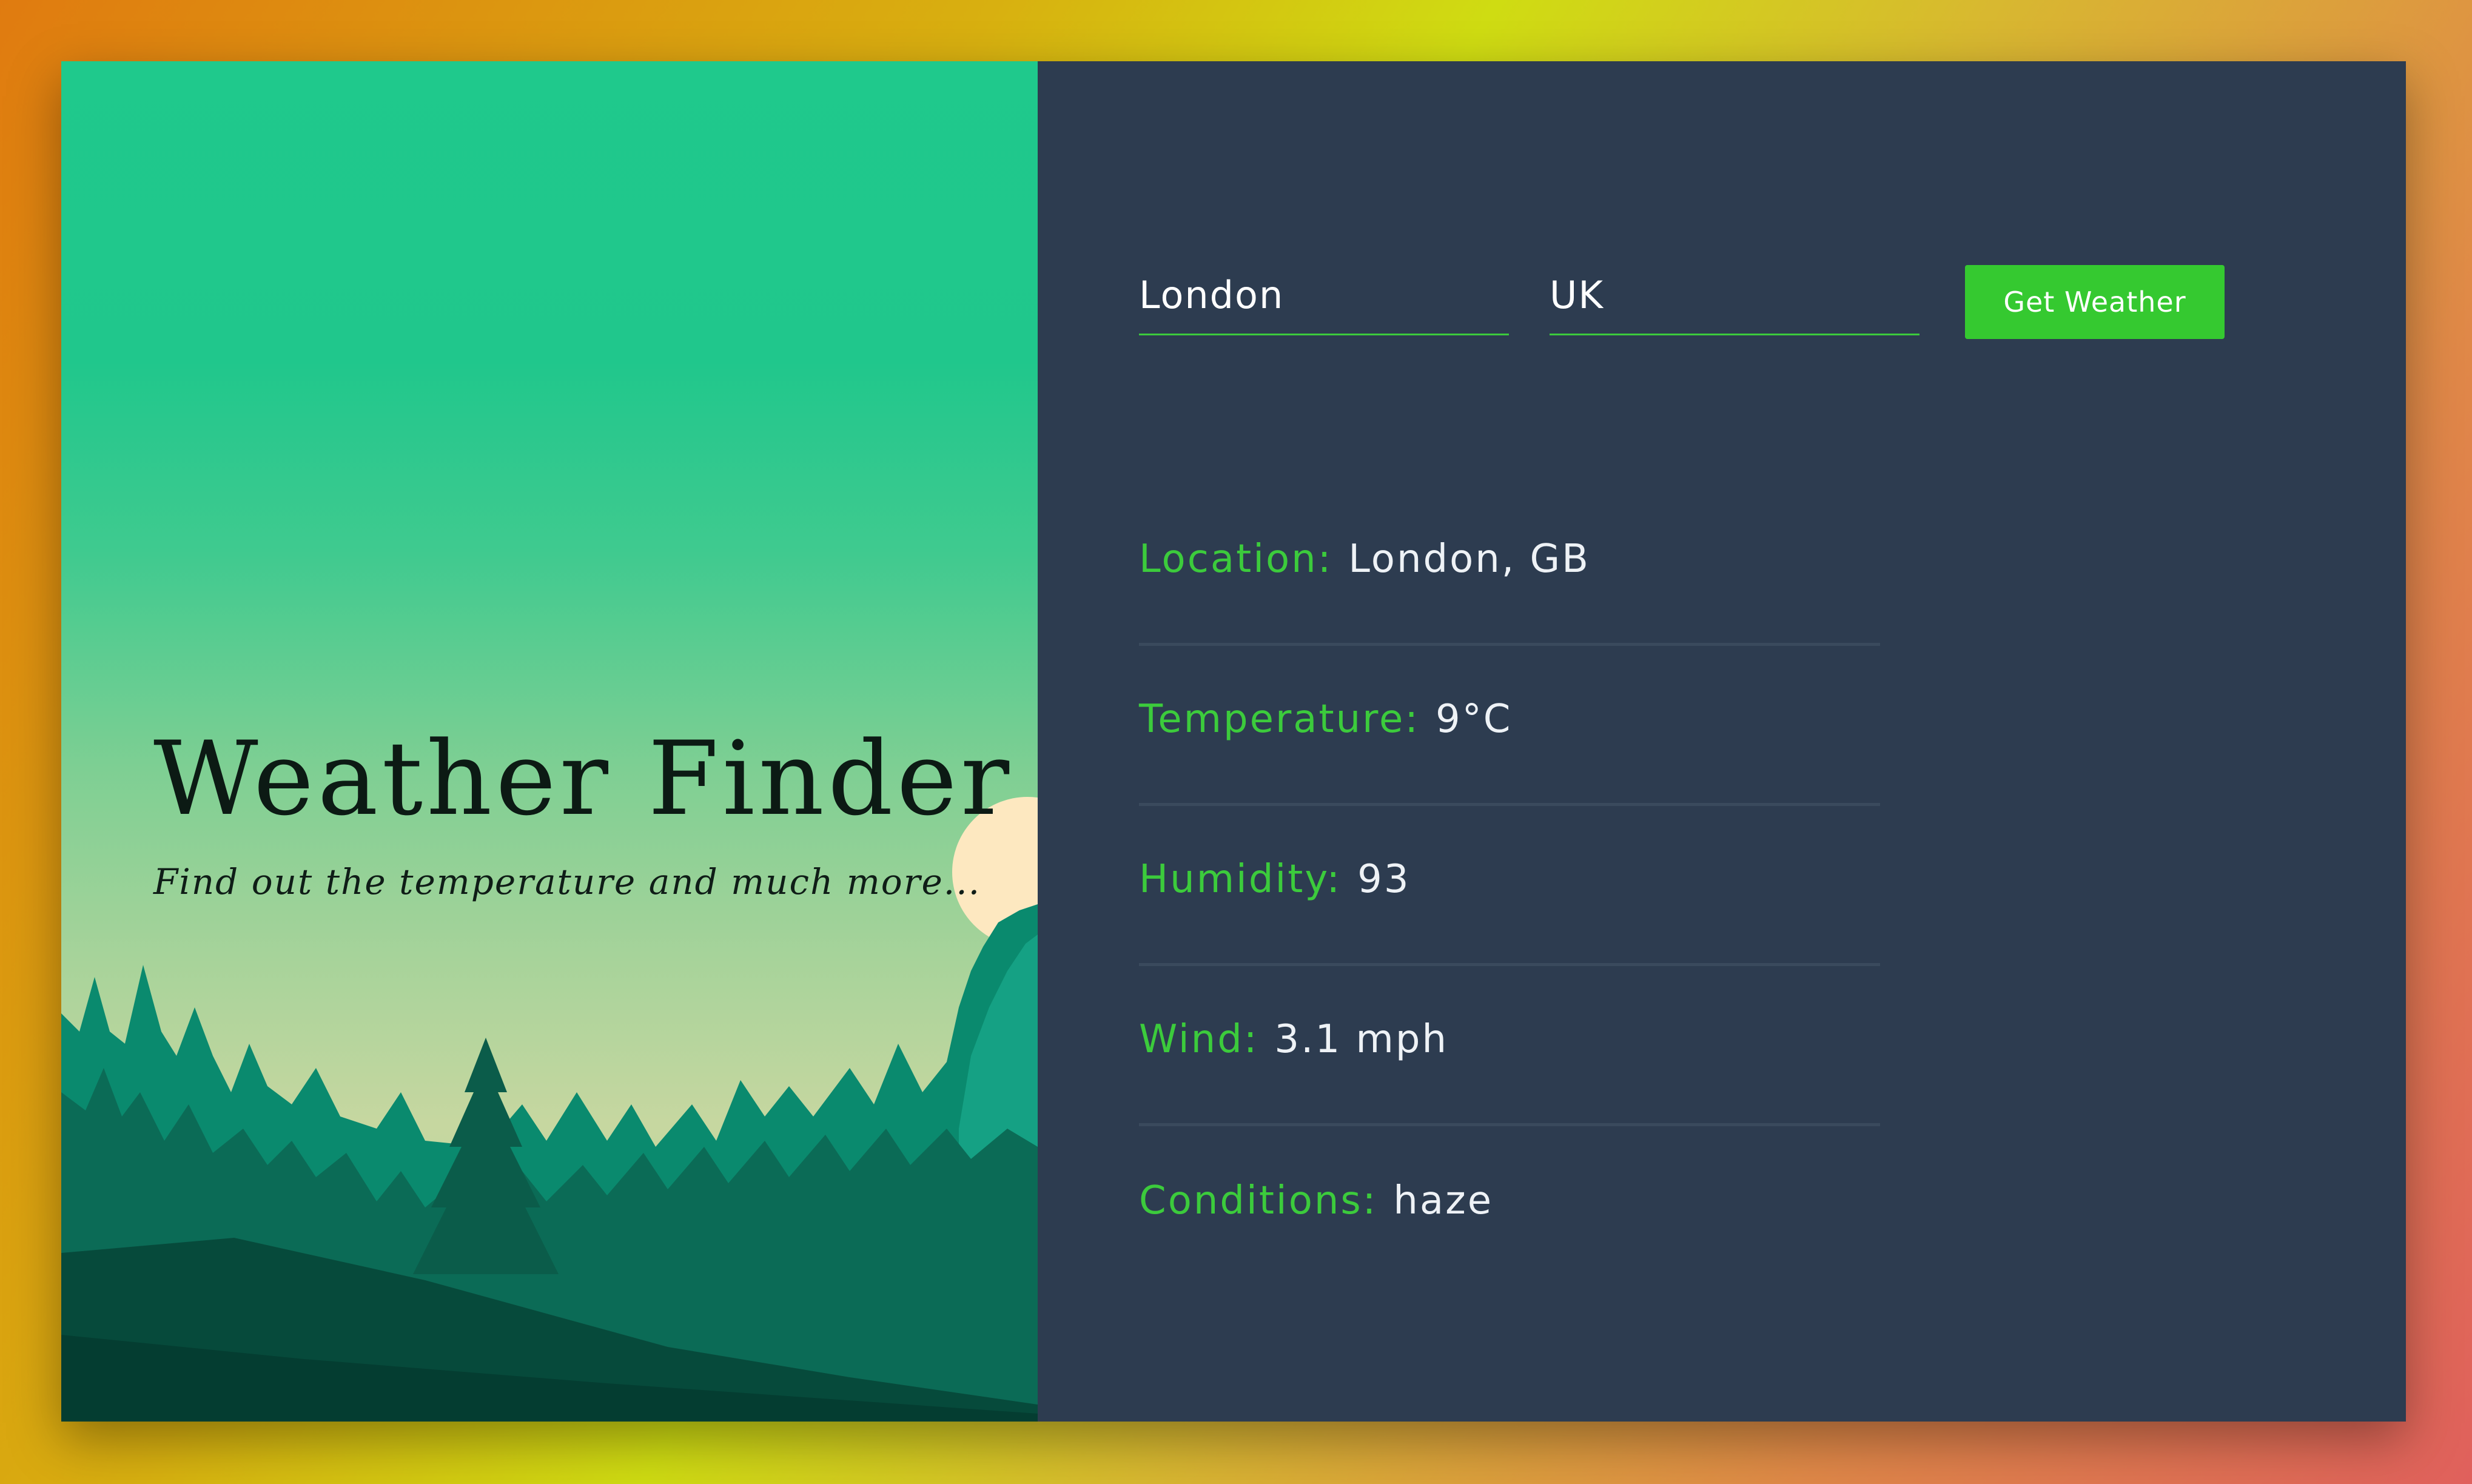  Describe the element at coordinates (1469, 559) in the screenshot. I see `location-value: London, GB` at that location.